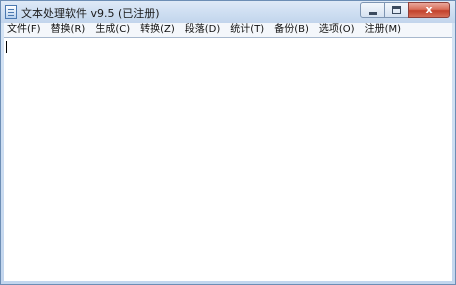 This screenshot has width=456, height=285. I want to click on close-icon: x, so click(429, 9).